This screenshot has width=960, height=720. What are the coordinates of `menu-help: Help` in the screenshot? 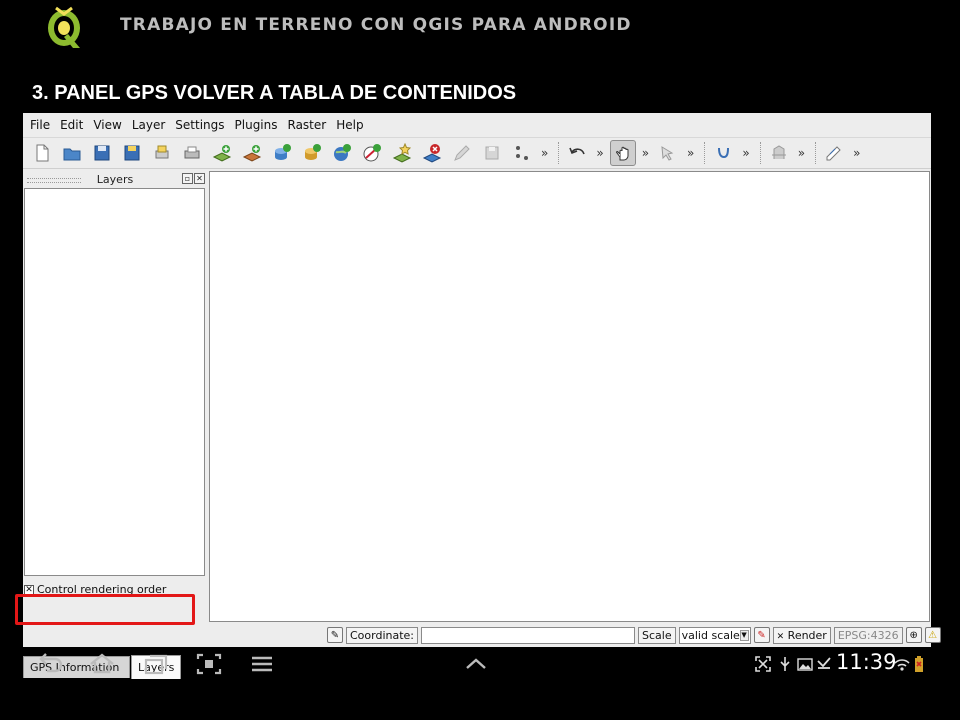 It's located at (349, 125).